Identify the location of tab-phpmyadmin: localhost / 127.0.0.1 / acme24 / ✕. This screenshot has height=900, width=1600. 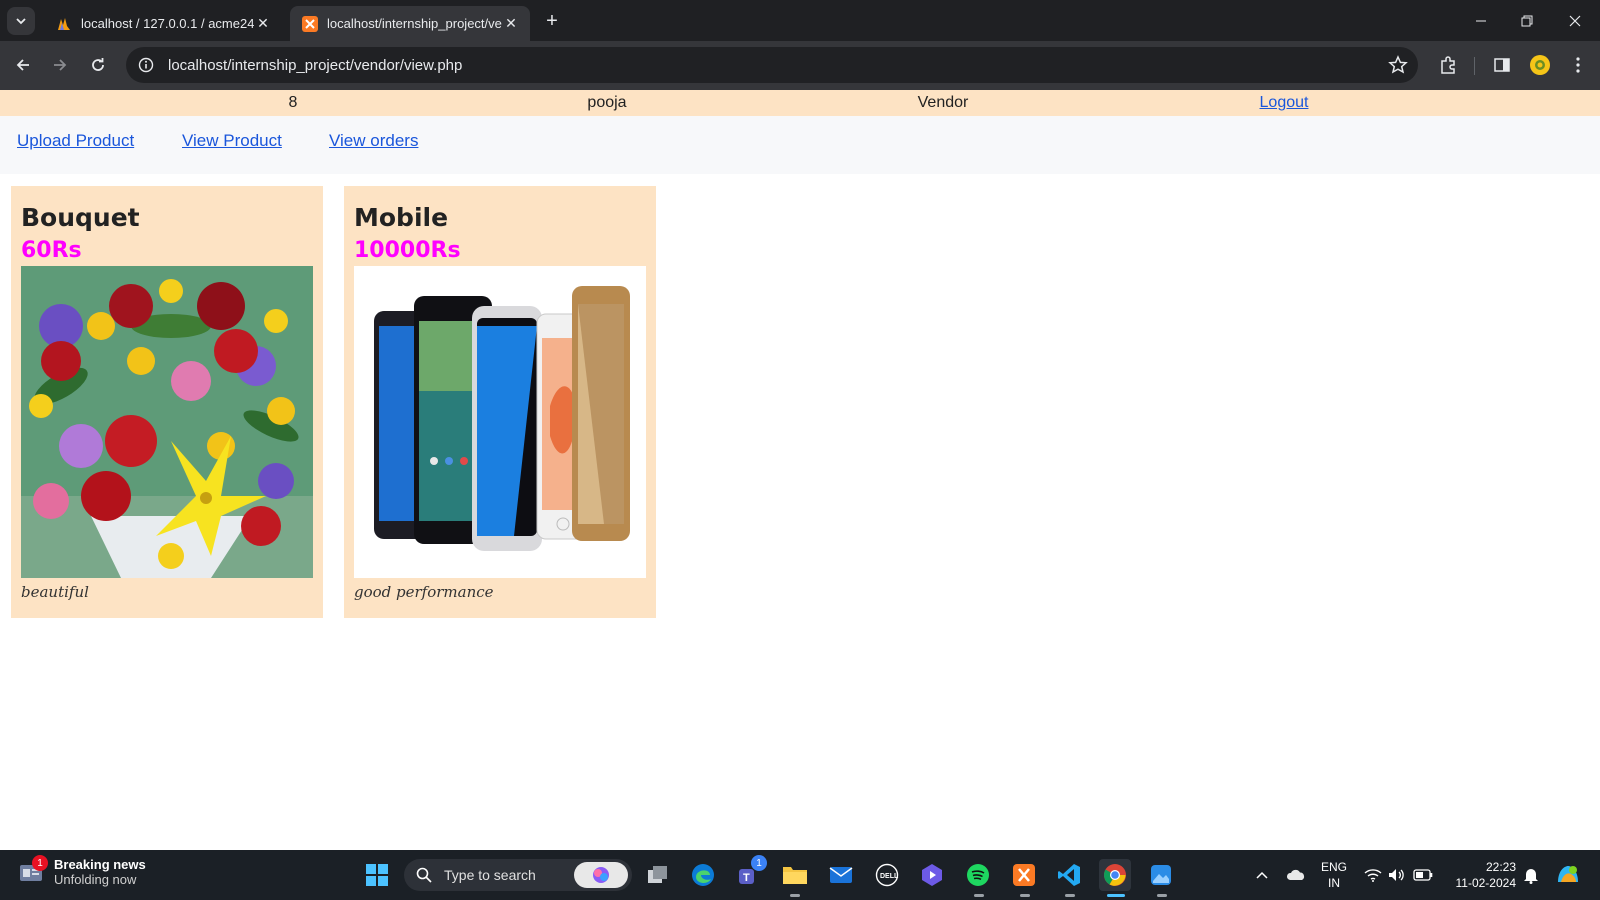
(163, 23).